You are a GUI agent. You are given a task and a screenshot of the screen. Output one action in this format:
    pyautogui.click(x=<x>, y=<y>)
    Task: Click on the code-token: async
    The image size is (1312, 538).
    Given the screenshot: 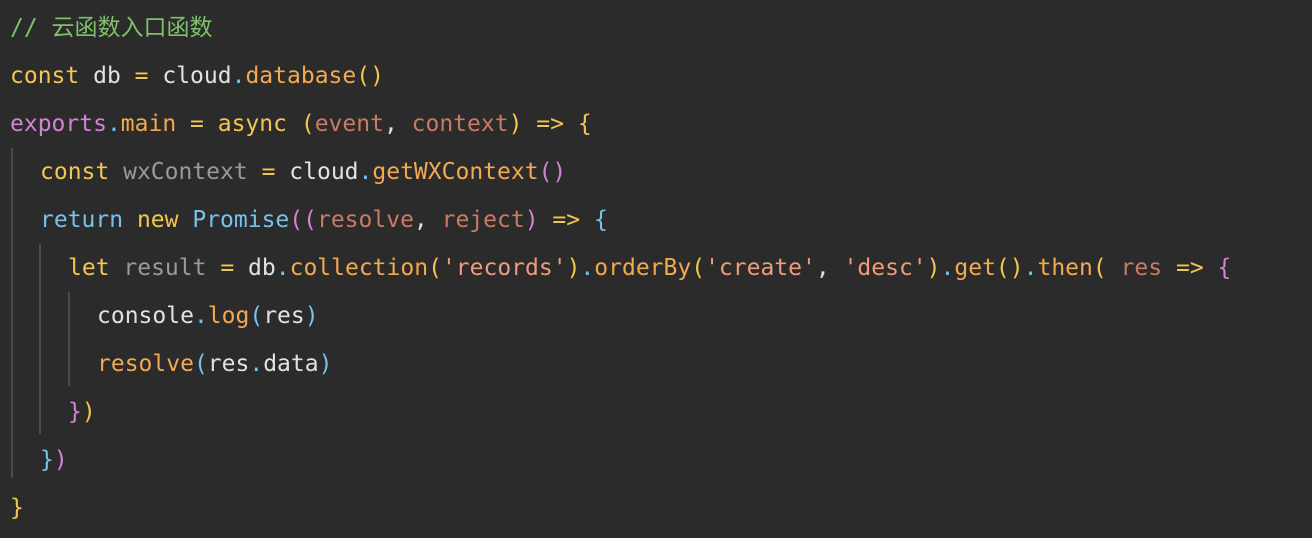 What is the action you would take?
    pyautogui.click(x=252, y=124)
    